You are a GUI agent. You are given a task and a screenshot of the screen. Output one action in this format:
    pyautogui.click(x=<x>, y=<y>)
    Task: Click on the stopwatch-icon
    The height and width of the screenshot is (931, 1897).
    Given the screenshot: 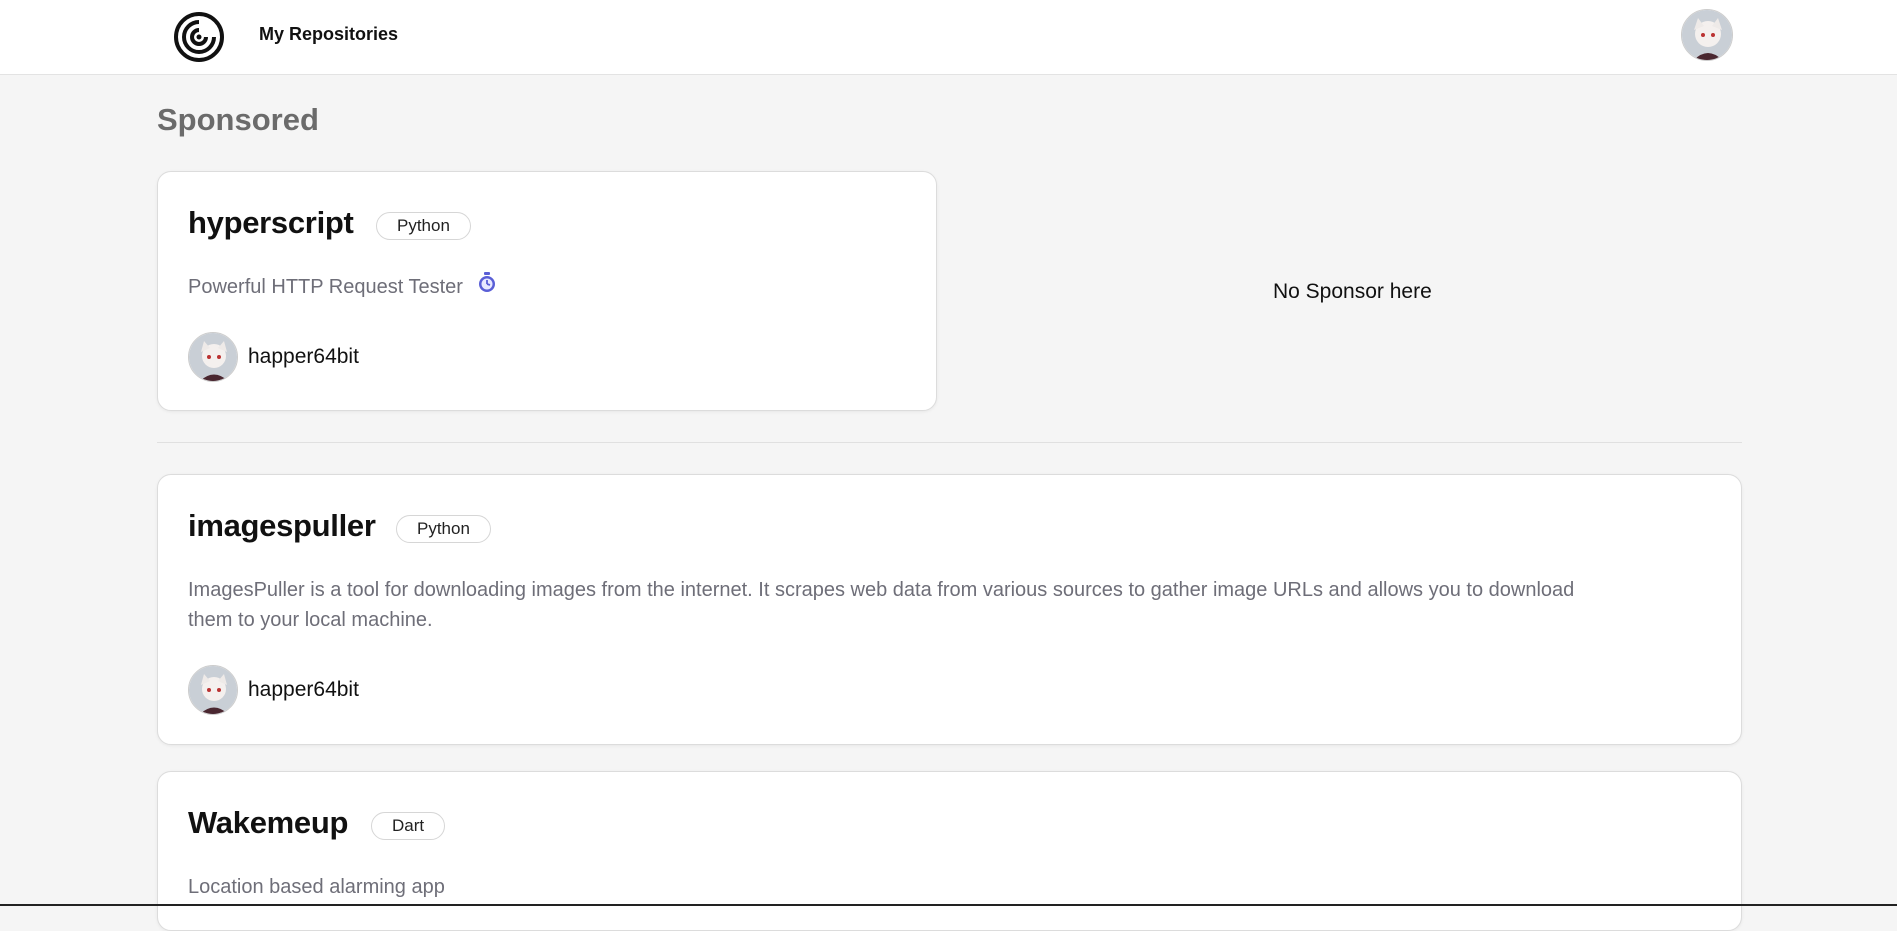 What is the action you would take?
    pyautogui.click(x=487, y=287)
    